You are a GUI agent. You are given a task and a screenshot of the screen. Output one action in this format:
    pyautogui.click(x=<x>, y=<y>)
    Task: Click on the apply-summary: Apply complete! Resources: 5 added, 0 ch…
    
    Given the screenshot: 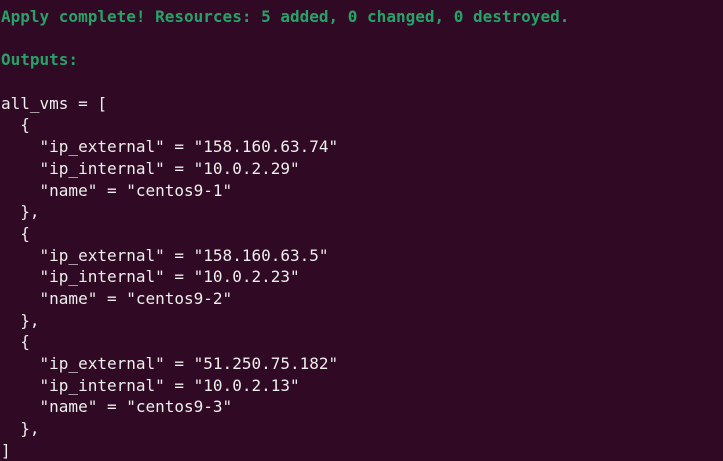 What is the action you would take?
    pyautogui.click(x=285, y=16)
    